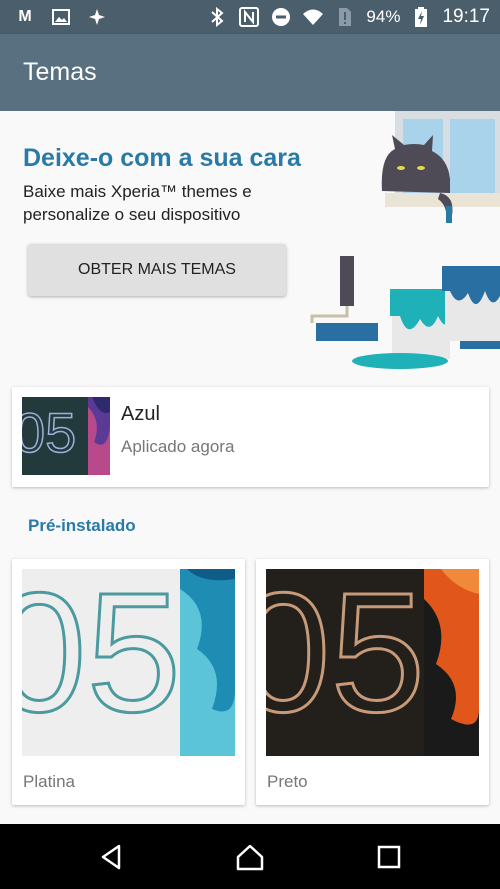 The image size is (500, 889). What do you see at coordinates (140, 414) in the screenshot?
I see `current-theme-name: Azul` at bounding box center [140, 414].